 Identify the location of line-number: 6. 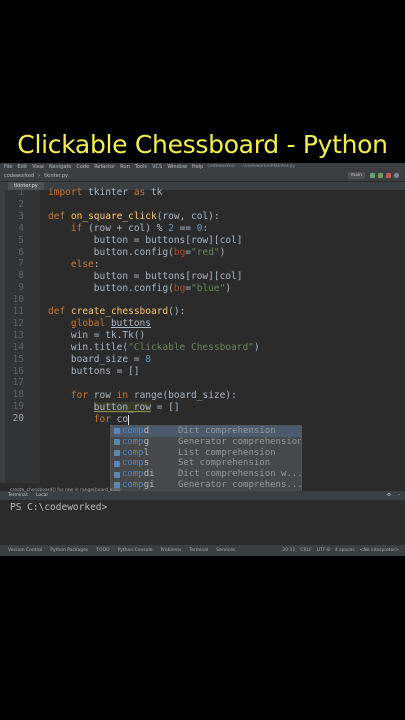
(21, 252).